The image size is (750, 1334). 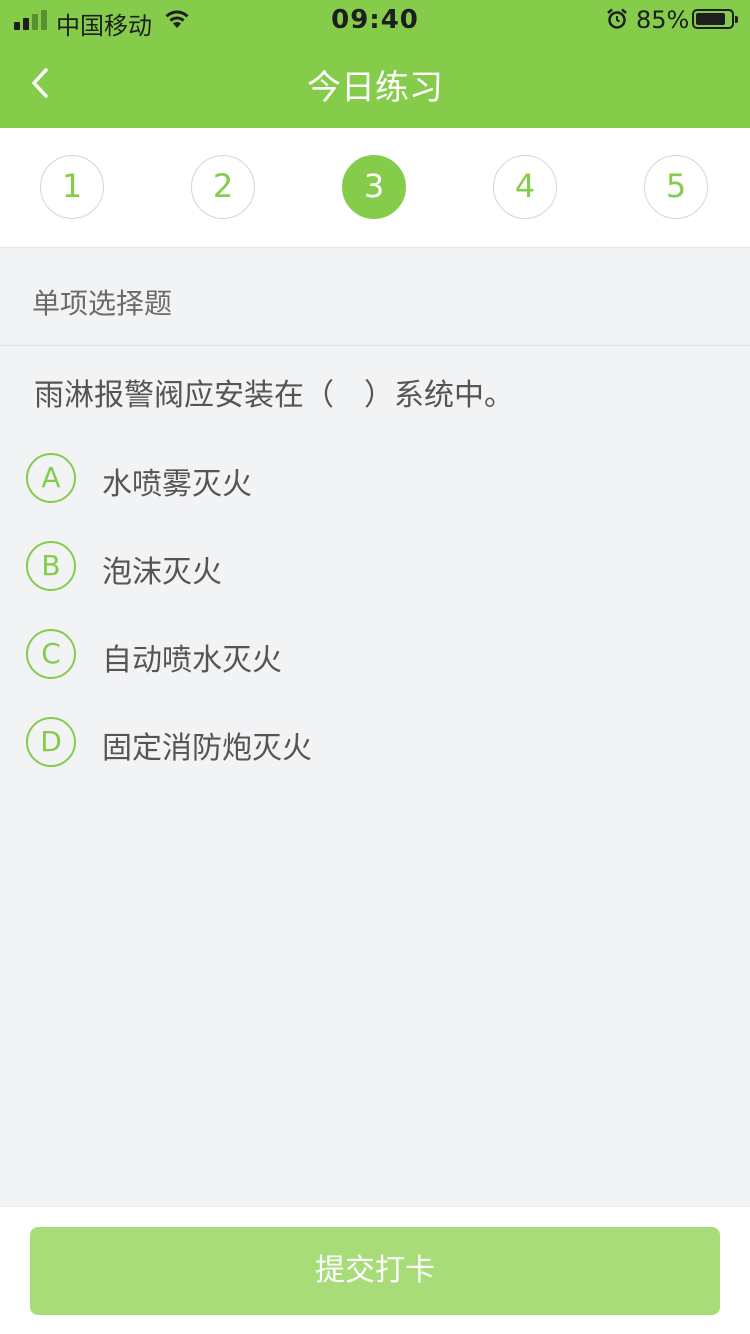 What do you see at coordinates (525, 187) in the screenshot?
I see `question-number-4: 4` at bounding box center [525, 187].